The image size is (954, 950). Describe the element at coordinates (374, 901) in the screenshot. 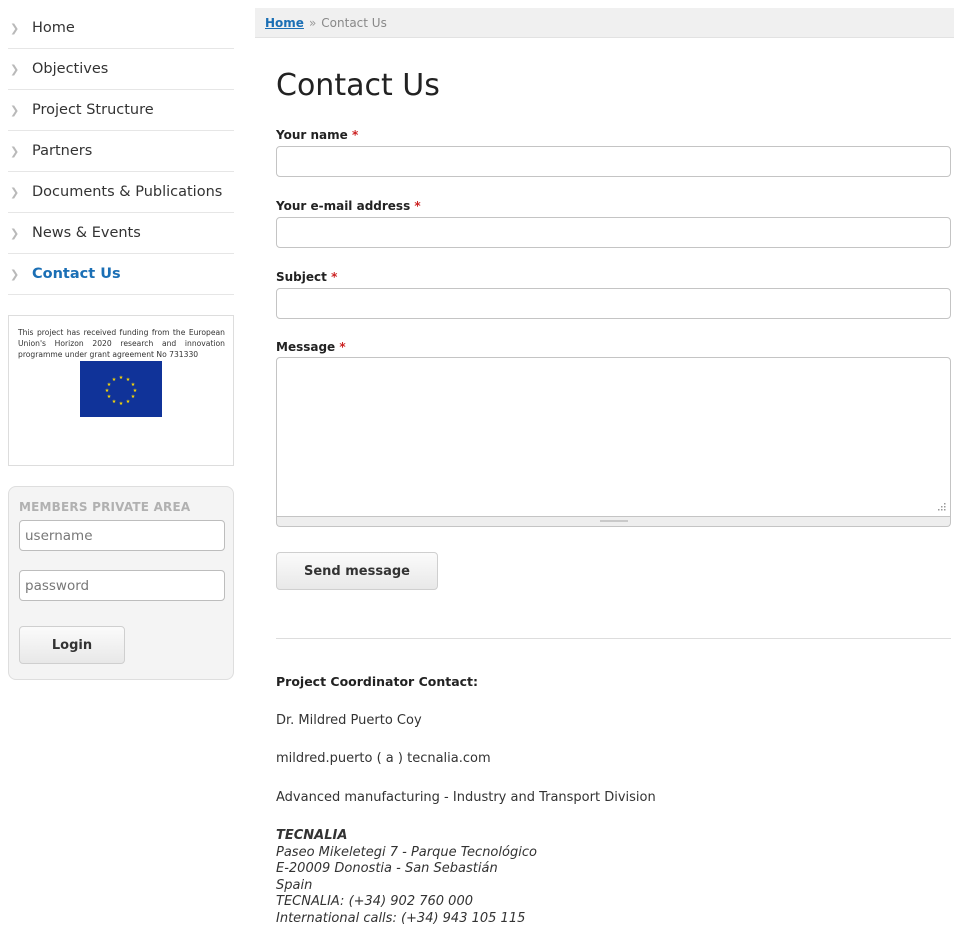

I see `contact-phone: TECNALIA: (+34) 902 760 000` at that location.